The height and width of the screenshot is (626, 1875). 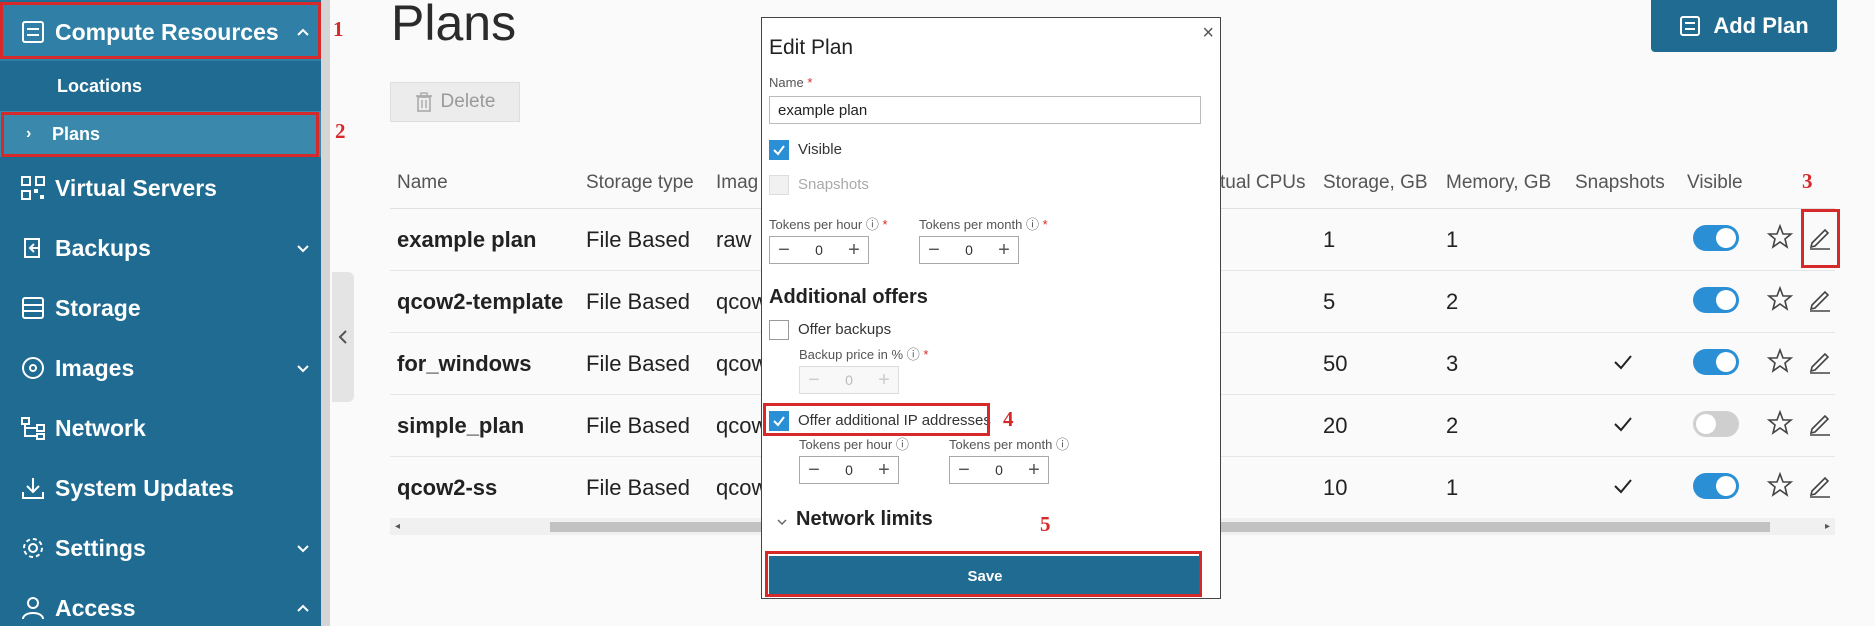 I want to click on plan-name-cell: for_windows, so click(x=464, y=364).